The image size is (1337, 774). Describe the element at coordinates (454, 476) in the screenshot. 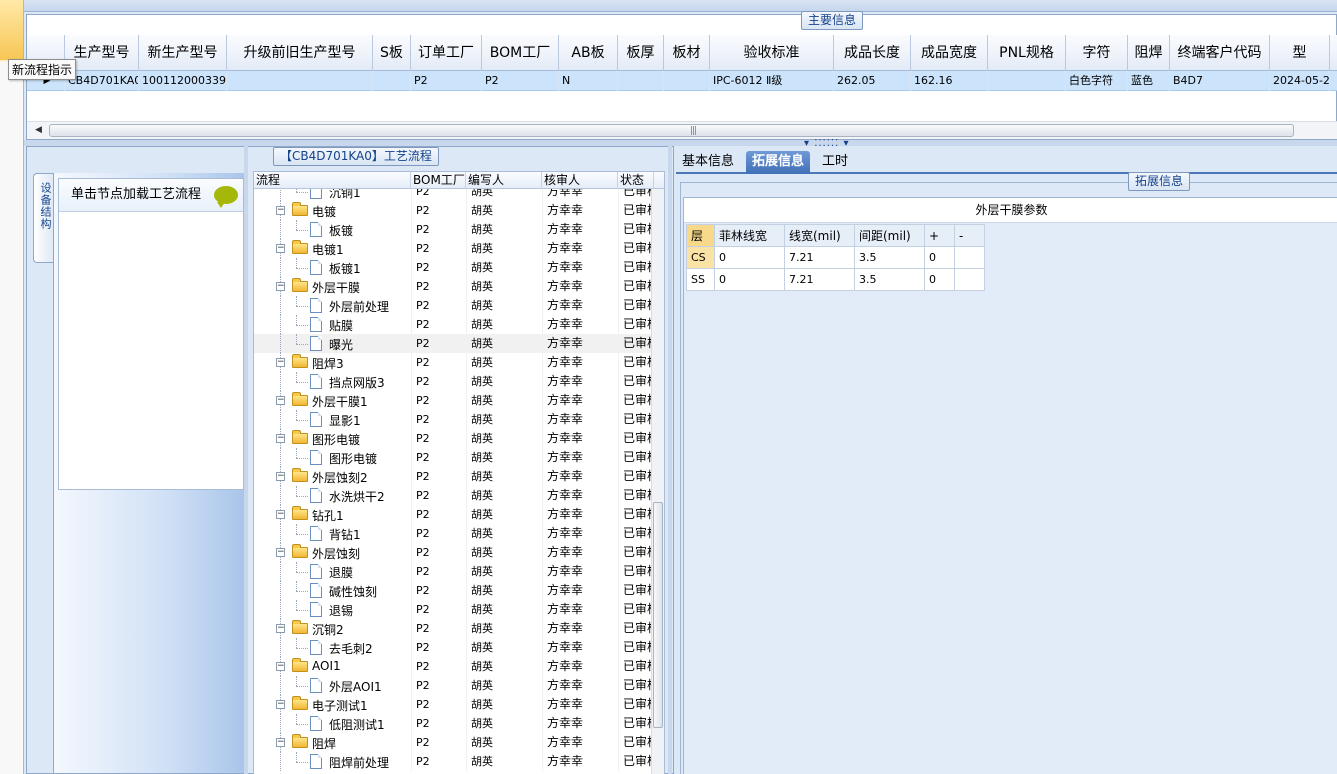

I see `tree-row: − 外层蚀刻2 P2胡英方幸幸已审核` at that location.